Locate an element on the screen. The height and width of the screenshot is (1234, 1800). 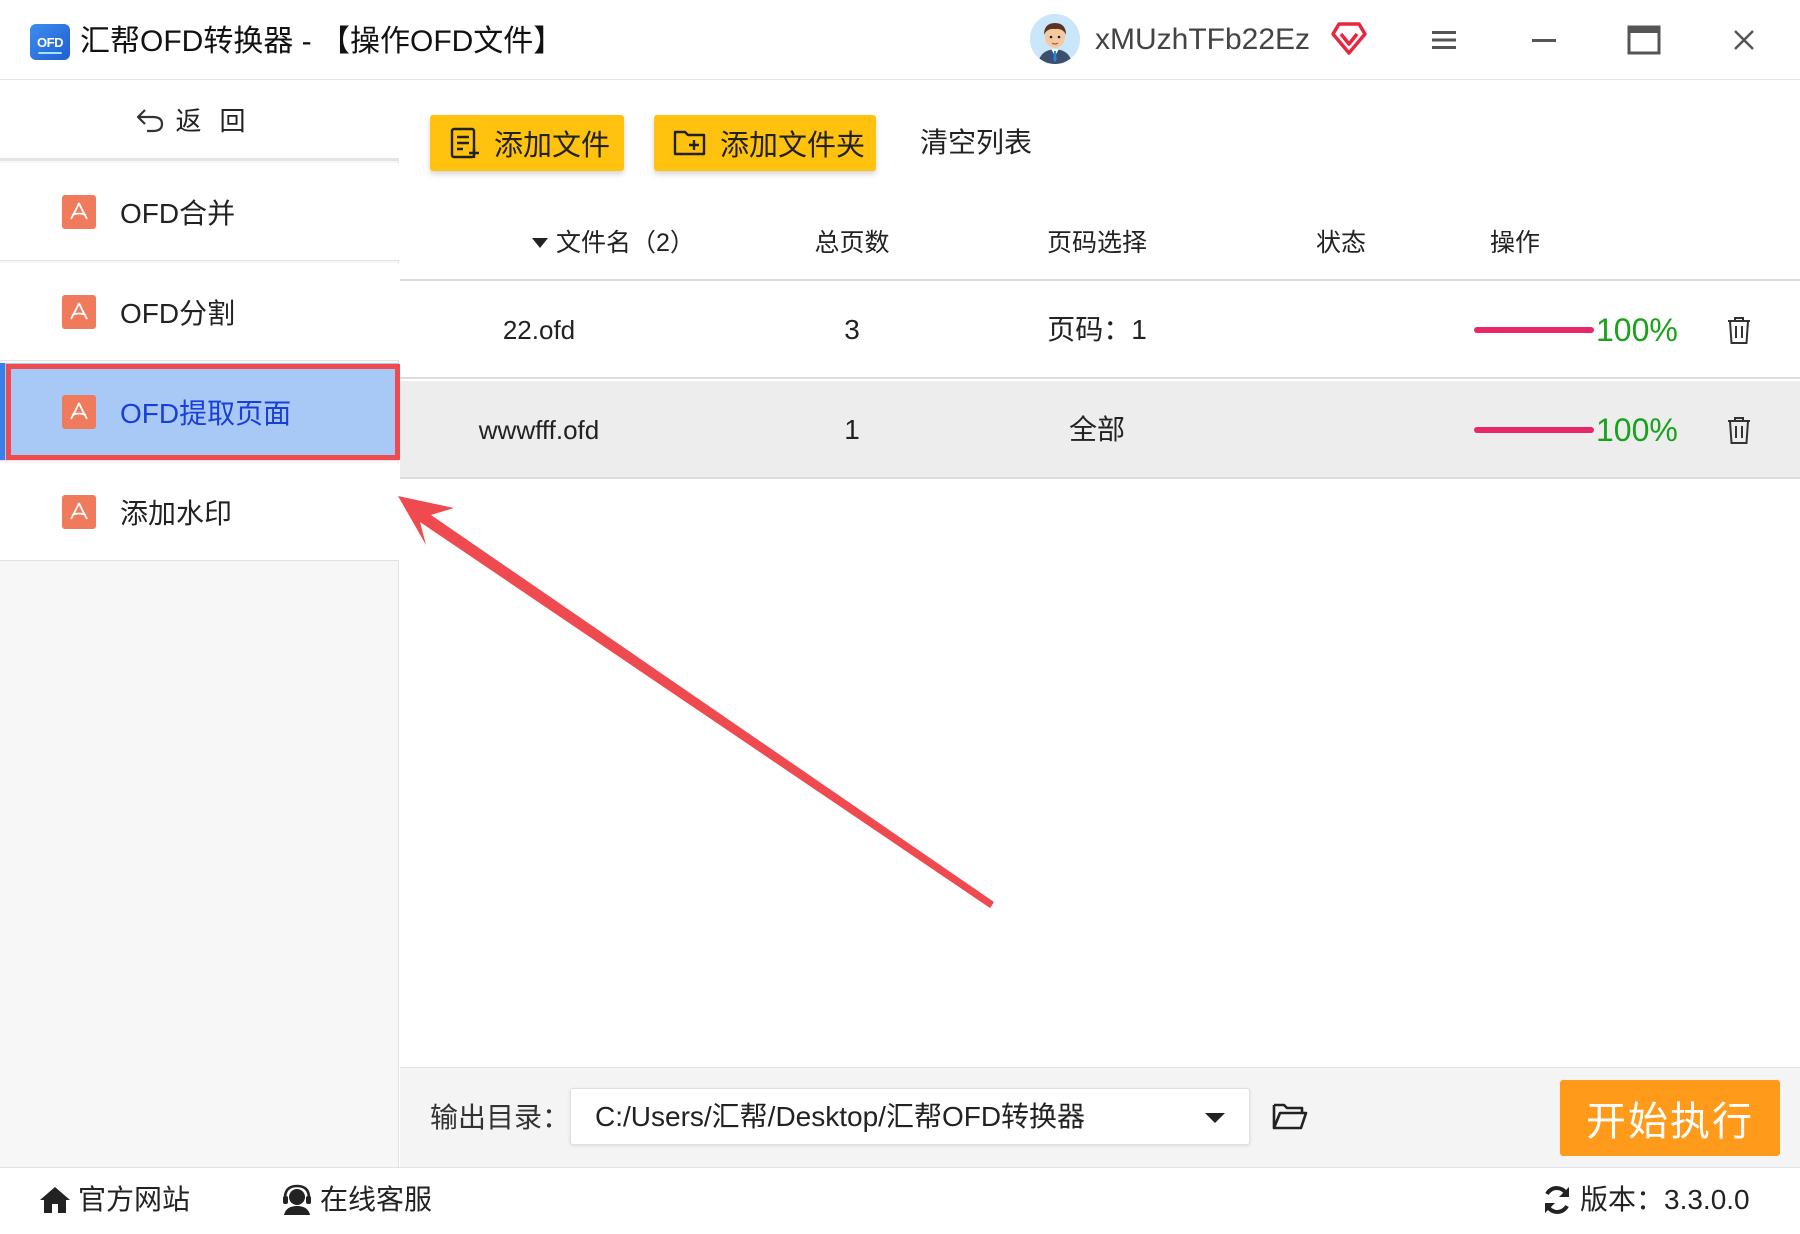
refresh-icon is located at coordinates (1557, 1200).